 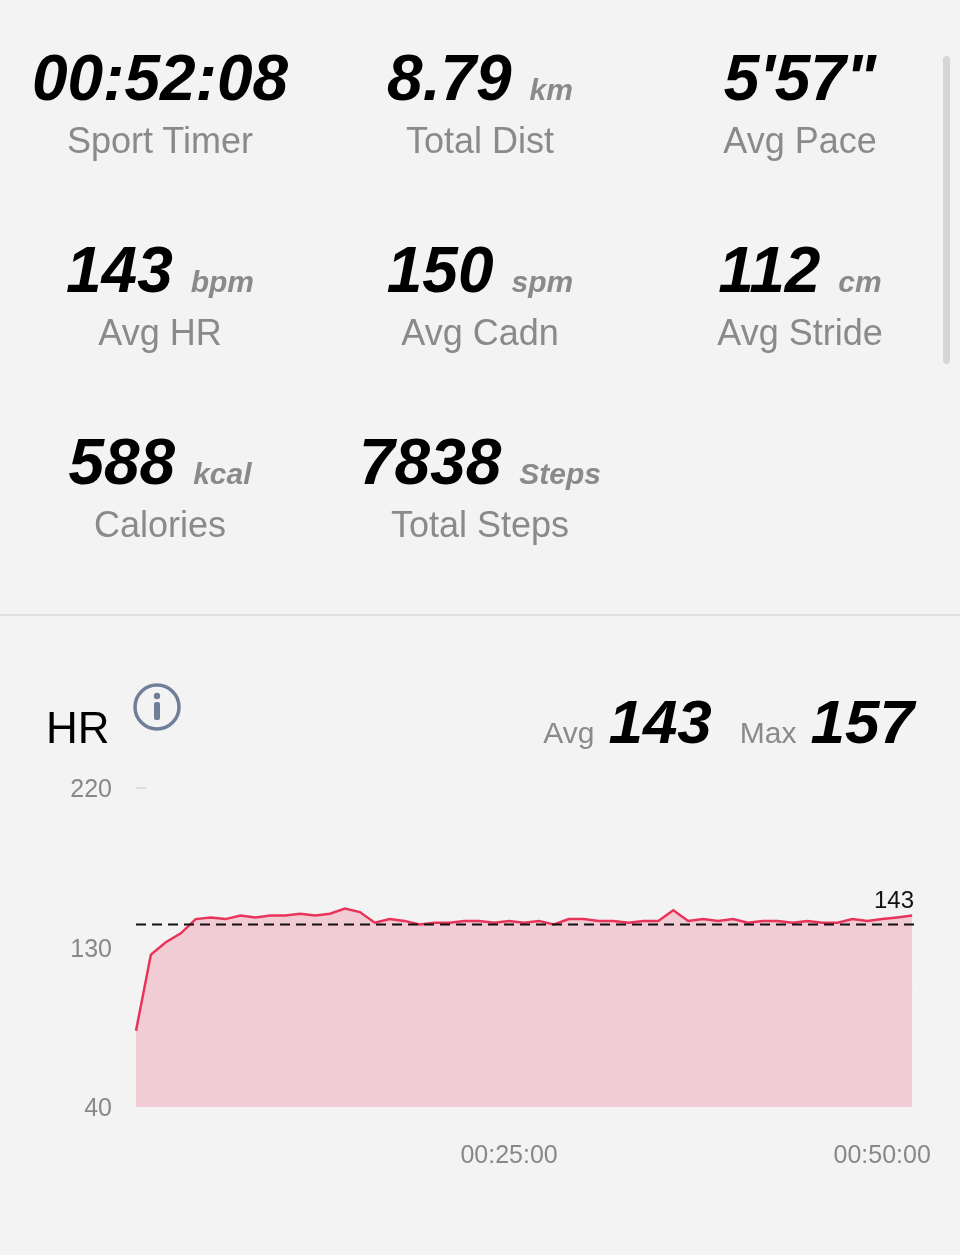 What do you see at coordinates (222, 474) in the screenshot?
I see `stat-unit: kcal` at bounding box center [222, 474].